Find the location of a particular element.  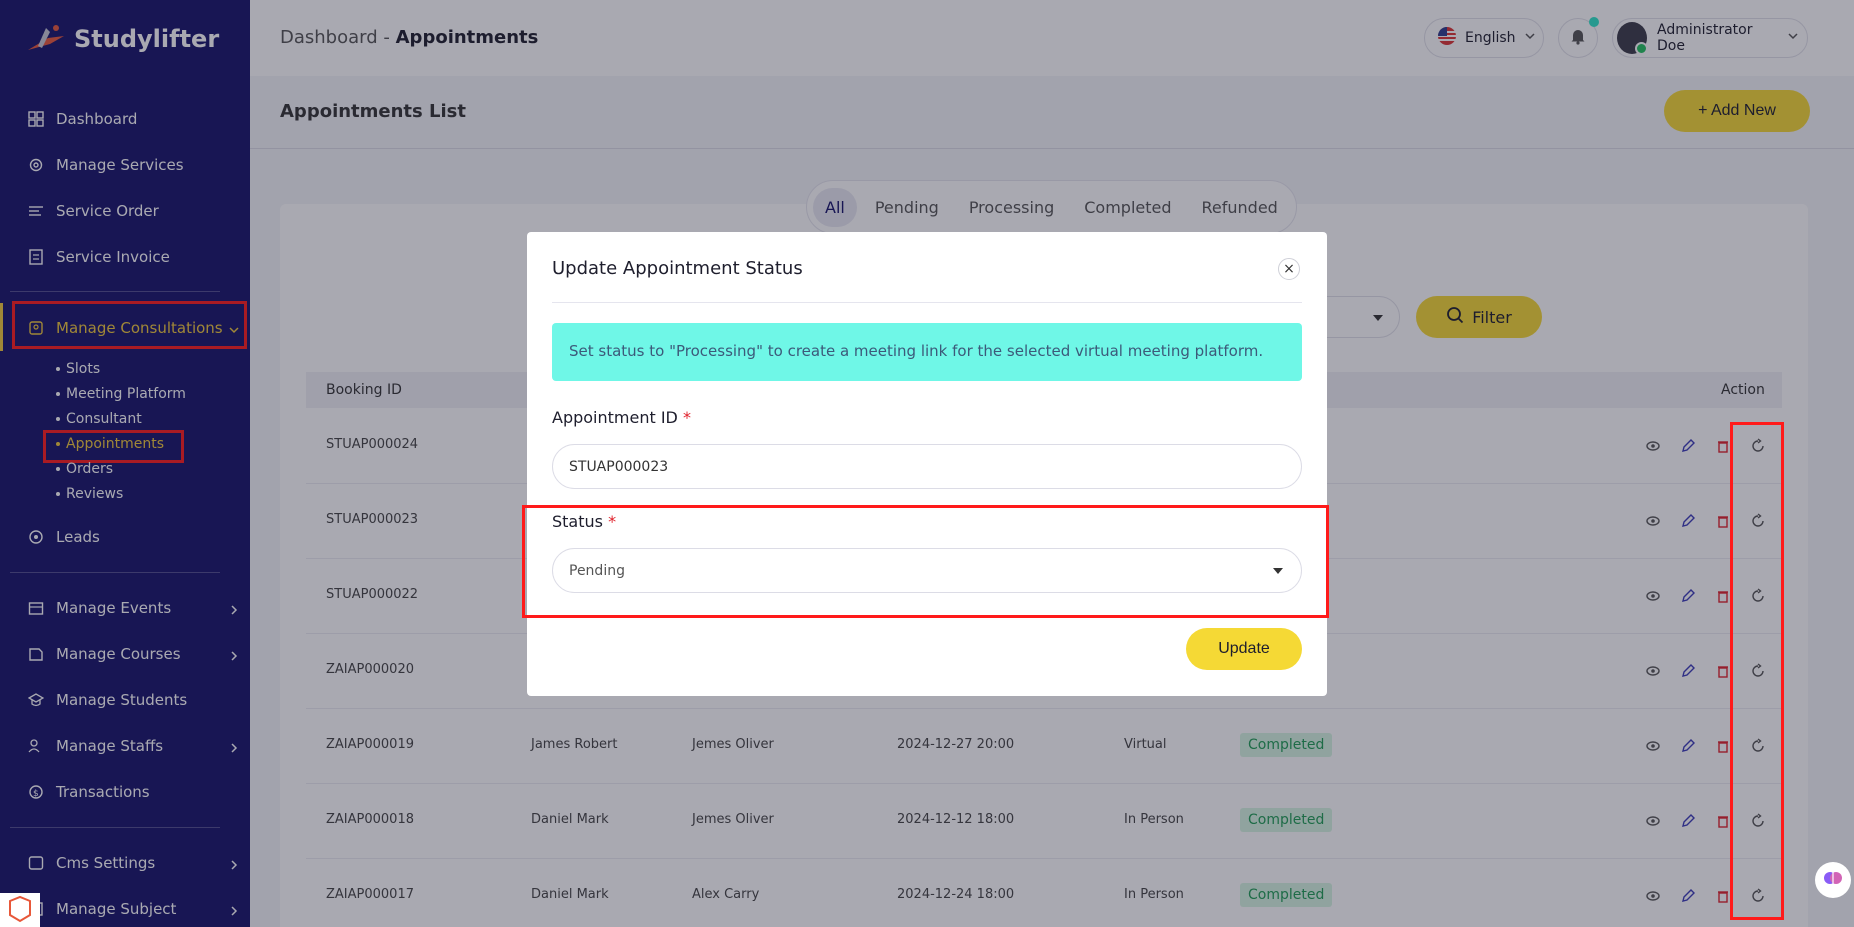

update-button: Update is located at coordinates (1244, 649).